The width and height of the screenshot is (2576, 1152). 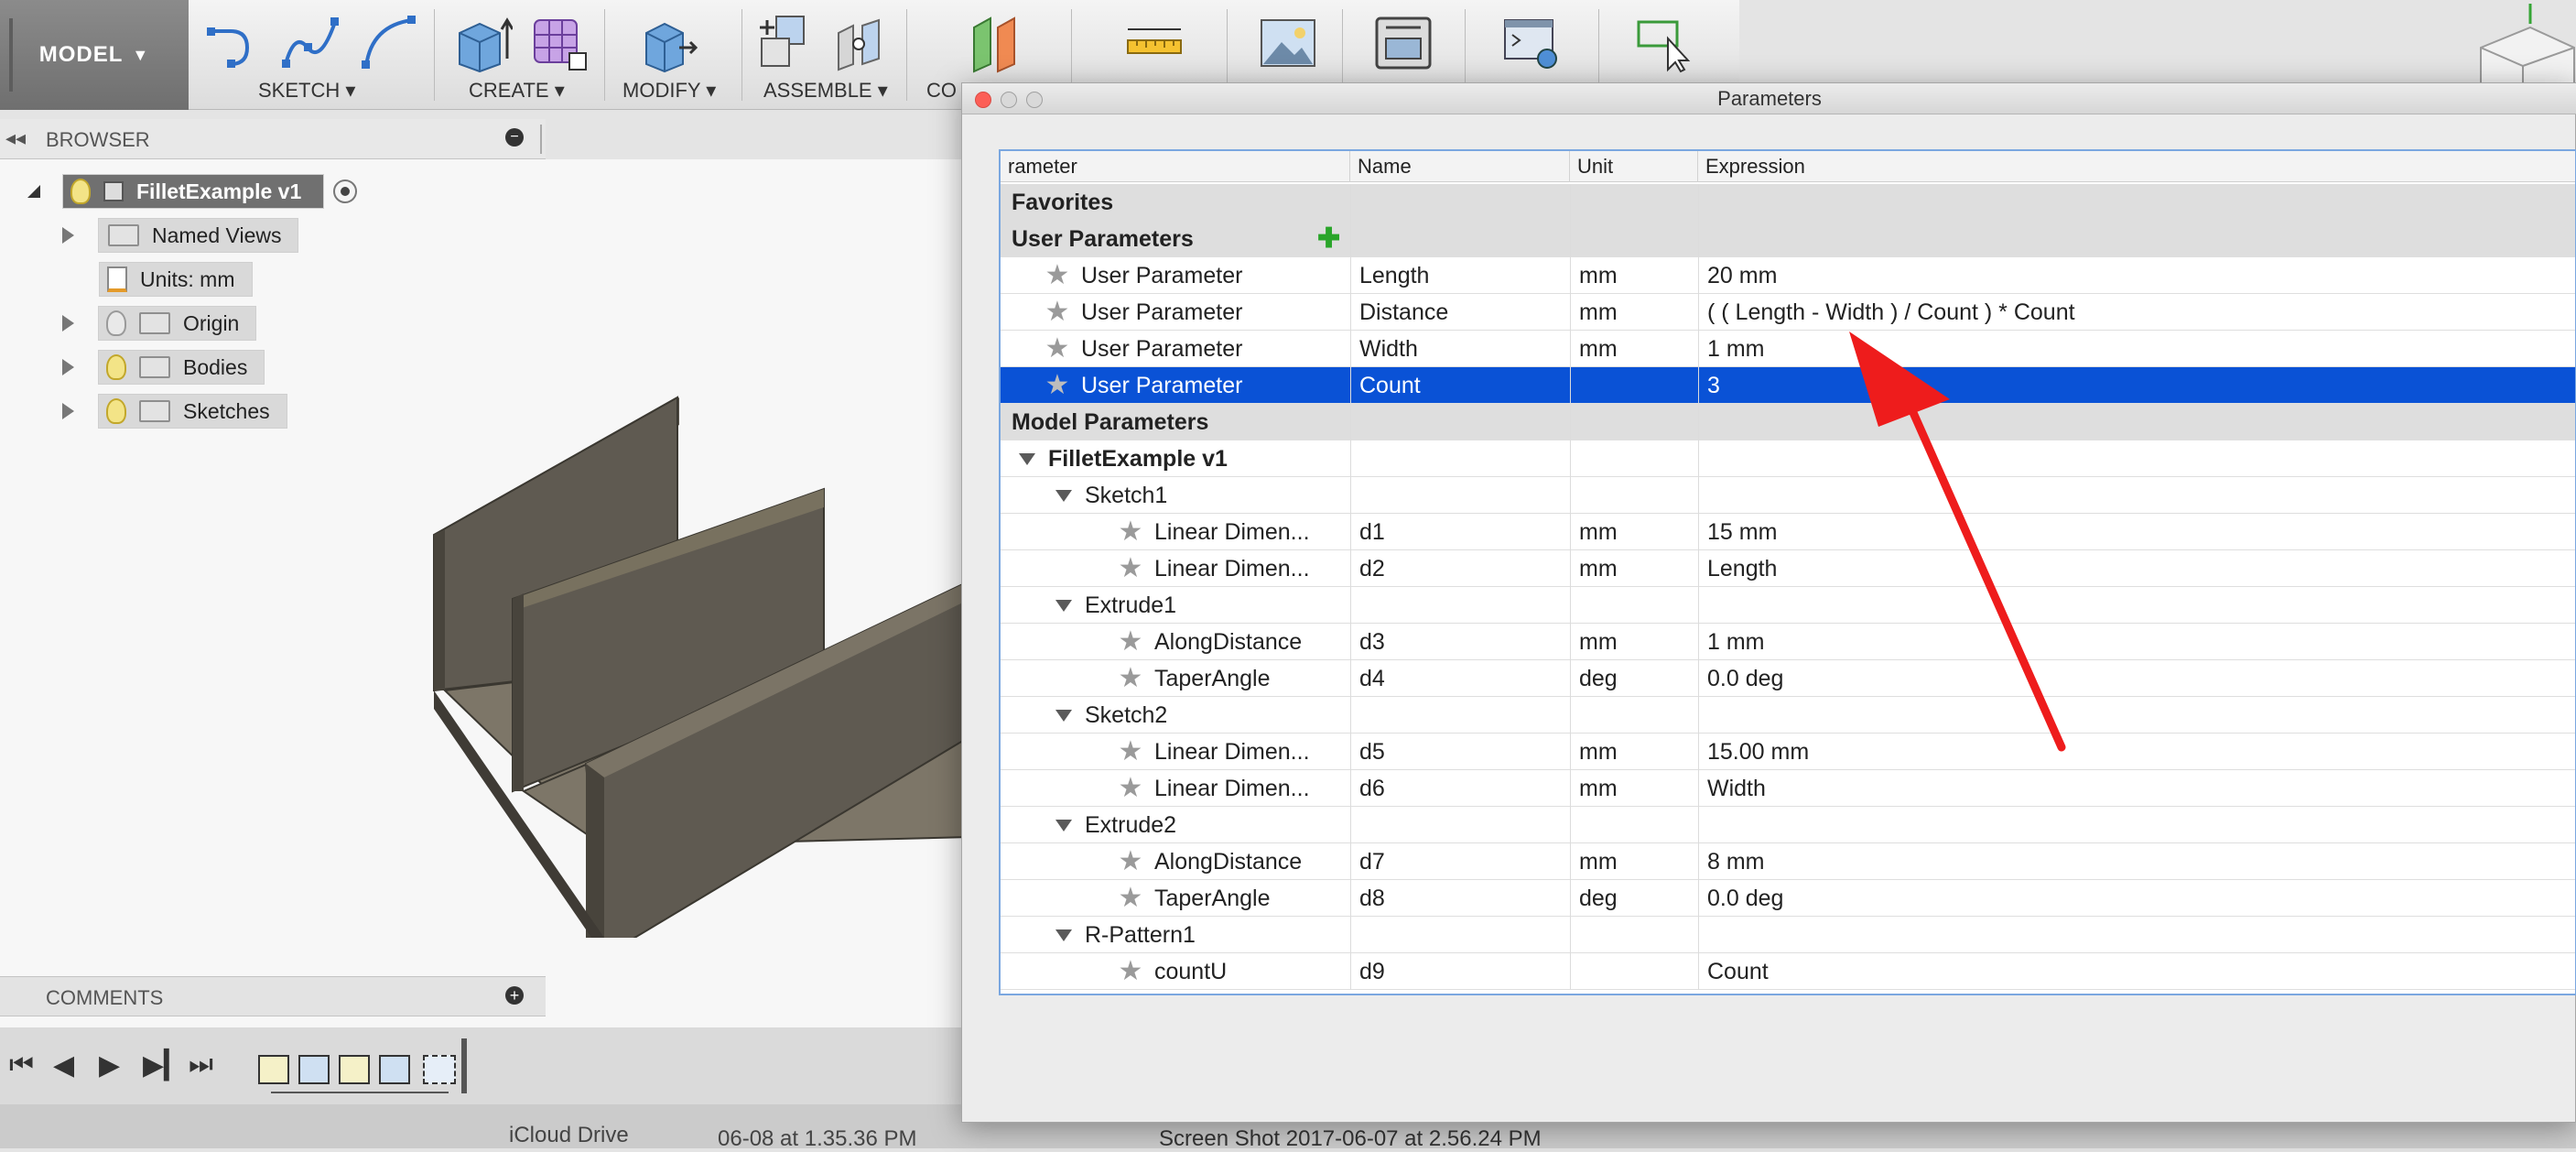 What do you see at coordinates (1788, 568) in the screenshot?
I see `parameter-row: ★ Linear Dimen... d2 mm Length` at bounding box center [1788, 568].